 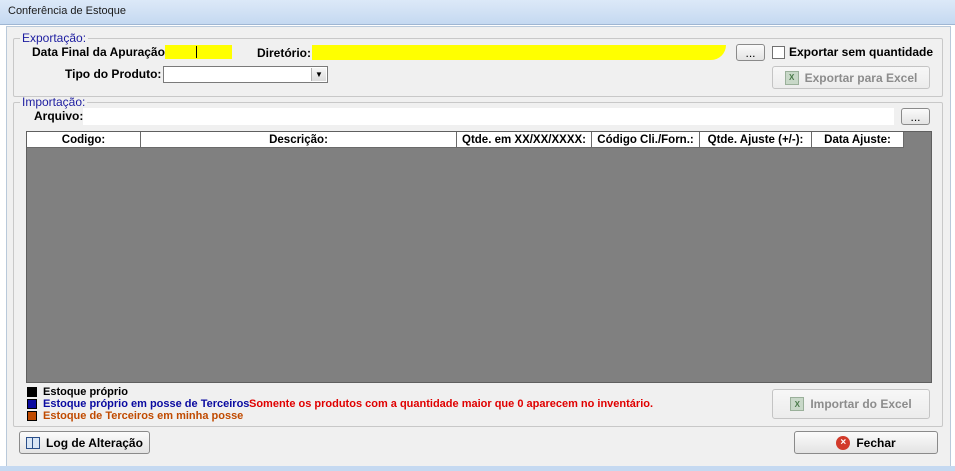 I want to click on data-final-input, so click(x=198, y=52).